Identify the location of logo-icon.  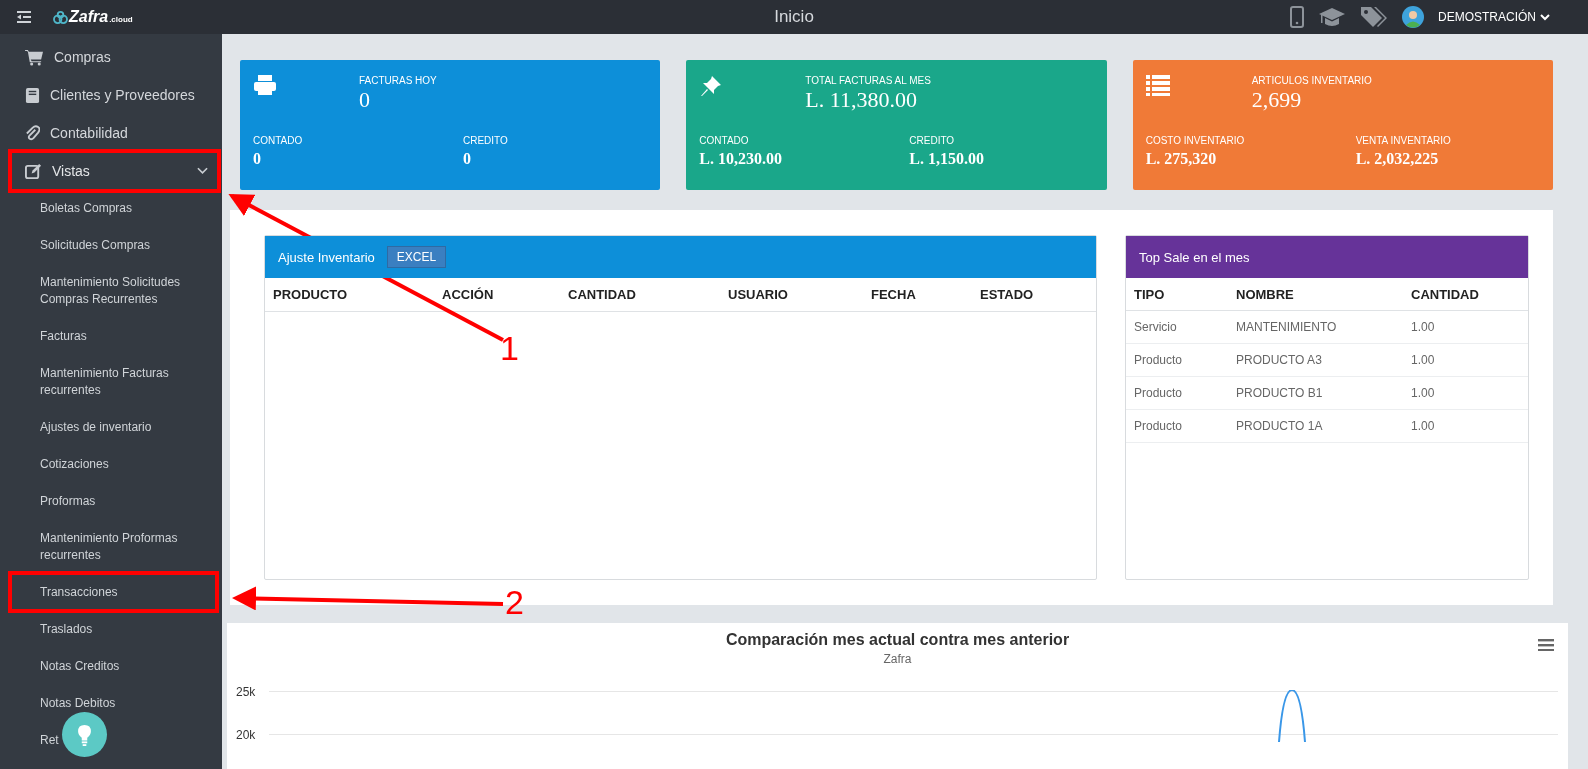
(60, 17).